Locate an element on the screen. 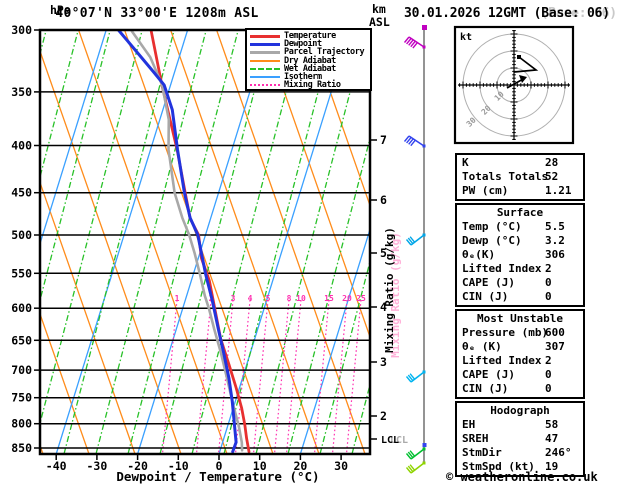 This screenshot has height=486, width=629. index-value: 28 is located at coordinates (552, 162).